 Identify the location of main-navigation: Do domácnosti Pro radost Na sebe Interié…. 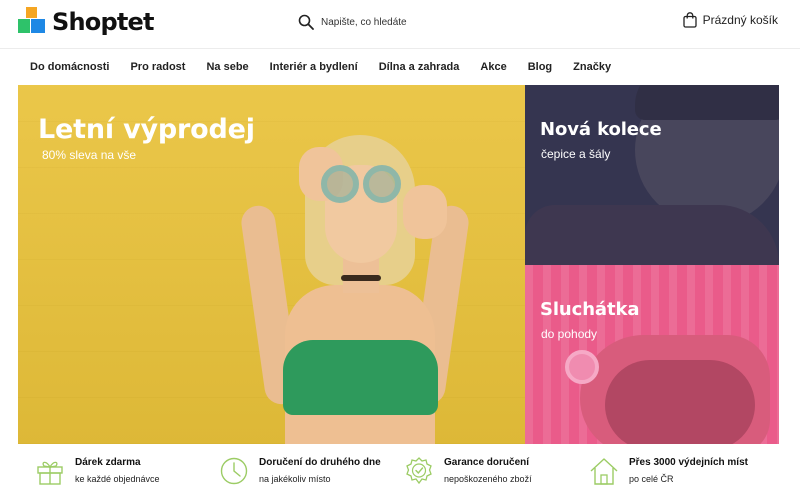
(400, 66).